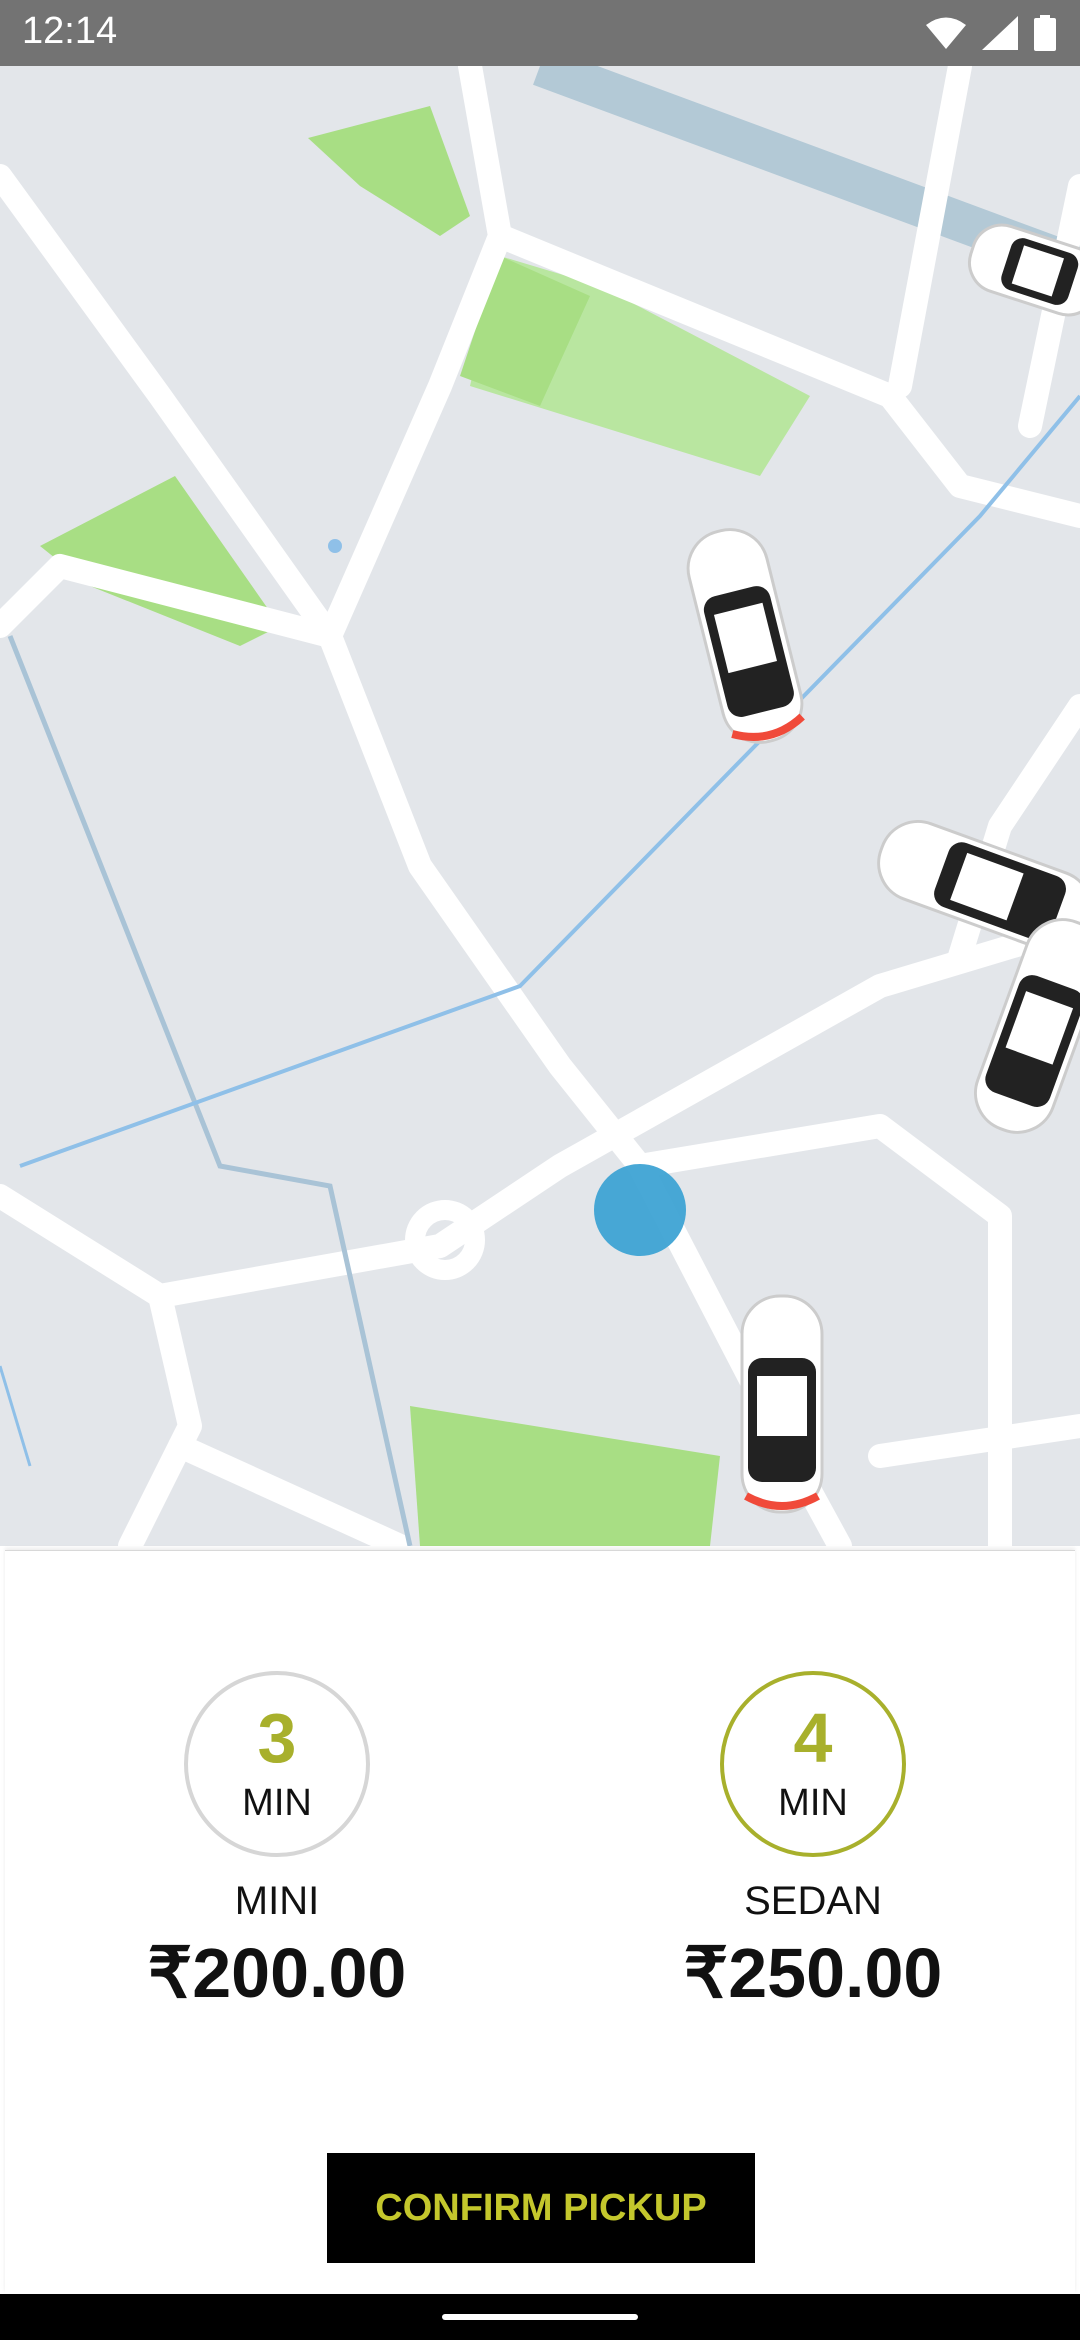  I want to click on battery-icon, so click(1045, 33).